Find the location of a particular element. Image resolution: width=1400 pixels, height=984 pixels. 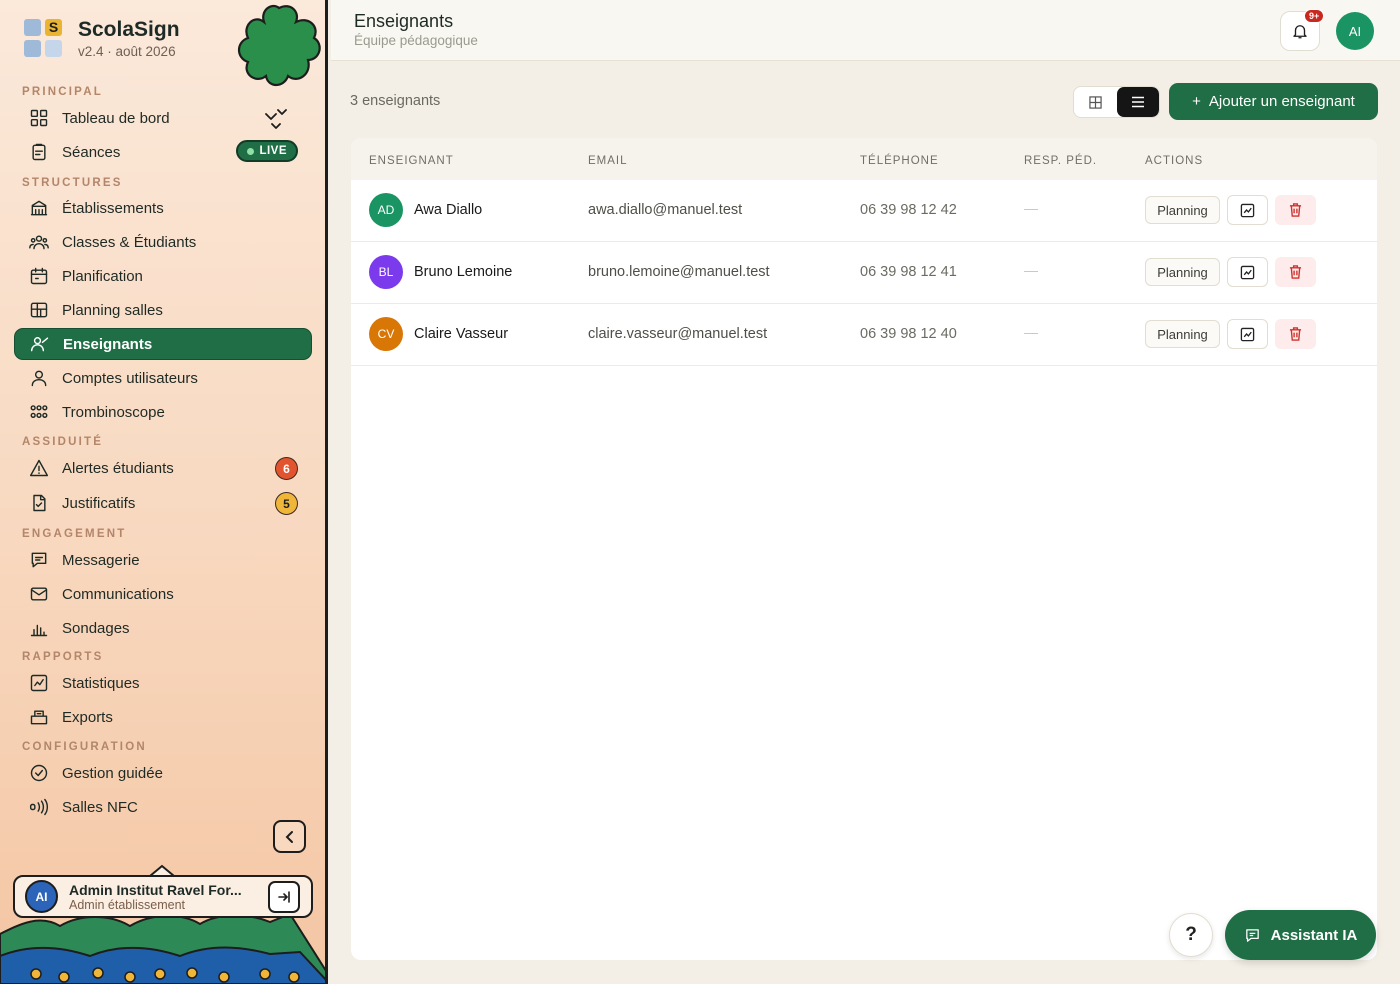

logout-button is located at coordinates (284, 897).